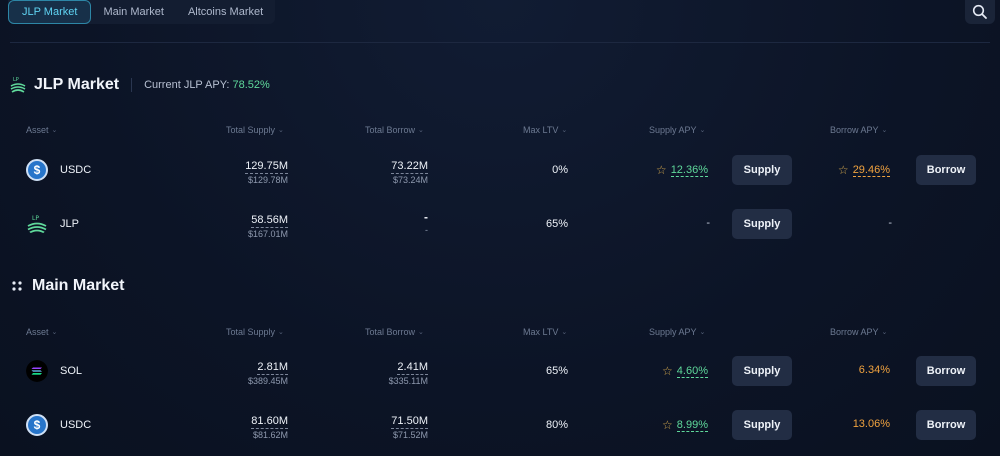 The height and width of the screenshot is (456, 1000). I want to click on total-supply-cell: 2.81M $389.45M, so click(268, 371).